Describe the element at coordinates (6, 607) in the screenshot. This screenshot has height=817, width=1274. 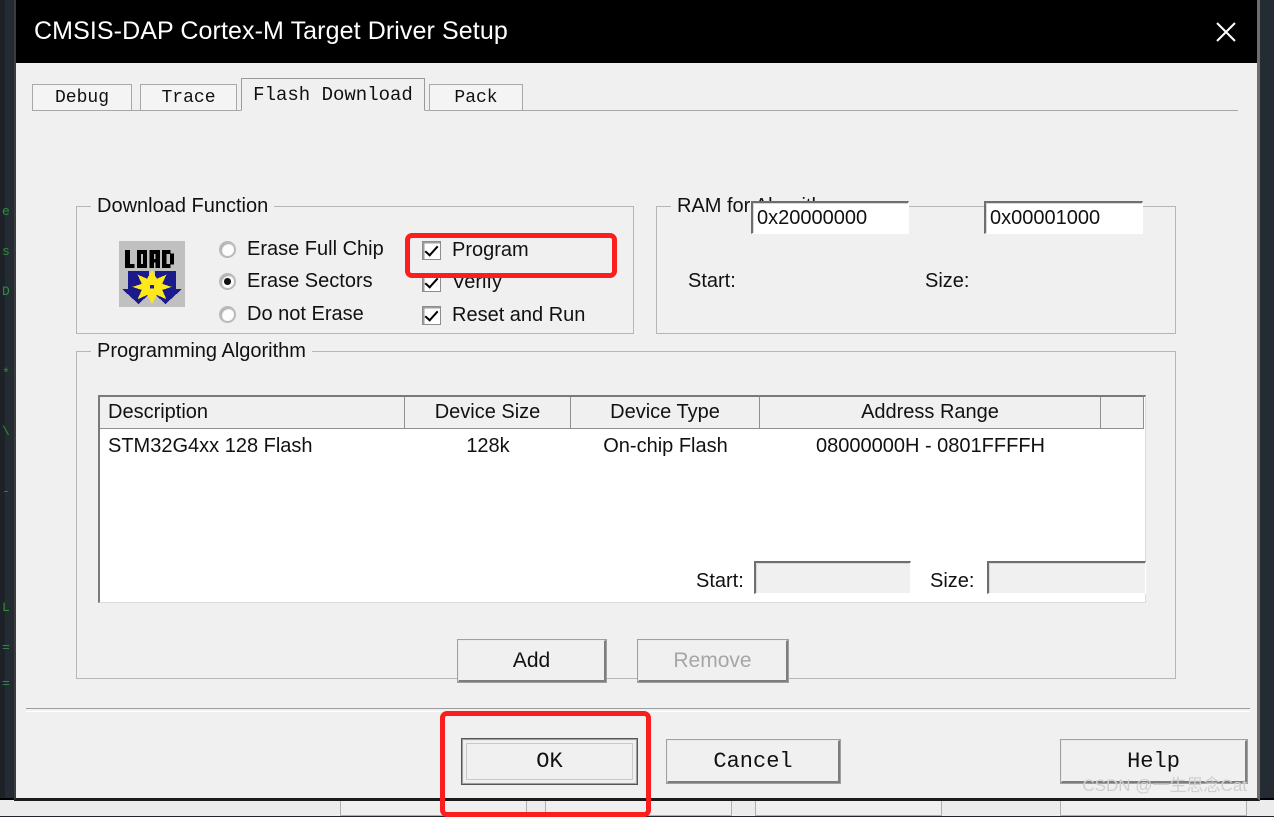
I see `code-fragment: L` at that location.